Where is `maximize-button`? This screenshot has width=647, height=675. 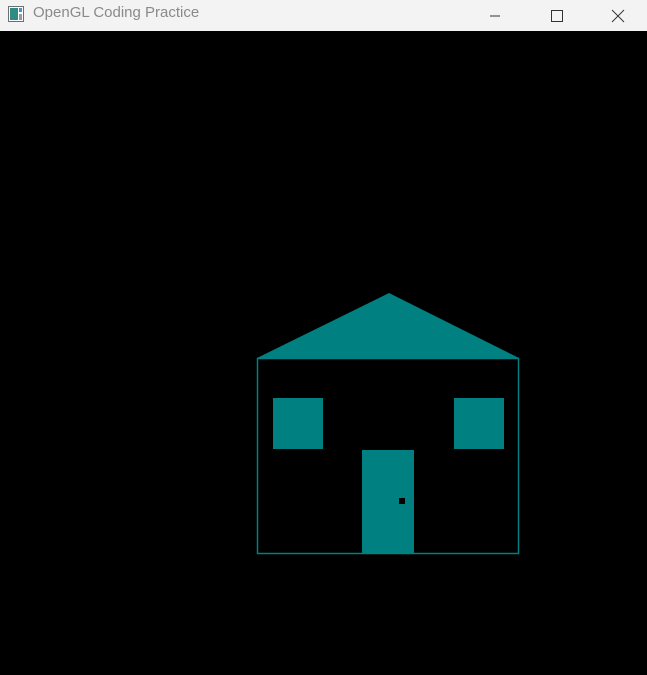
maximize-button is located at coordinates (557, 15).